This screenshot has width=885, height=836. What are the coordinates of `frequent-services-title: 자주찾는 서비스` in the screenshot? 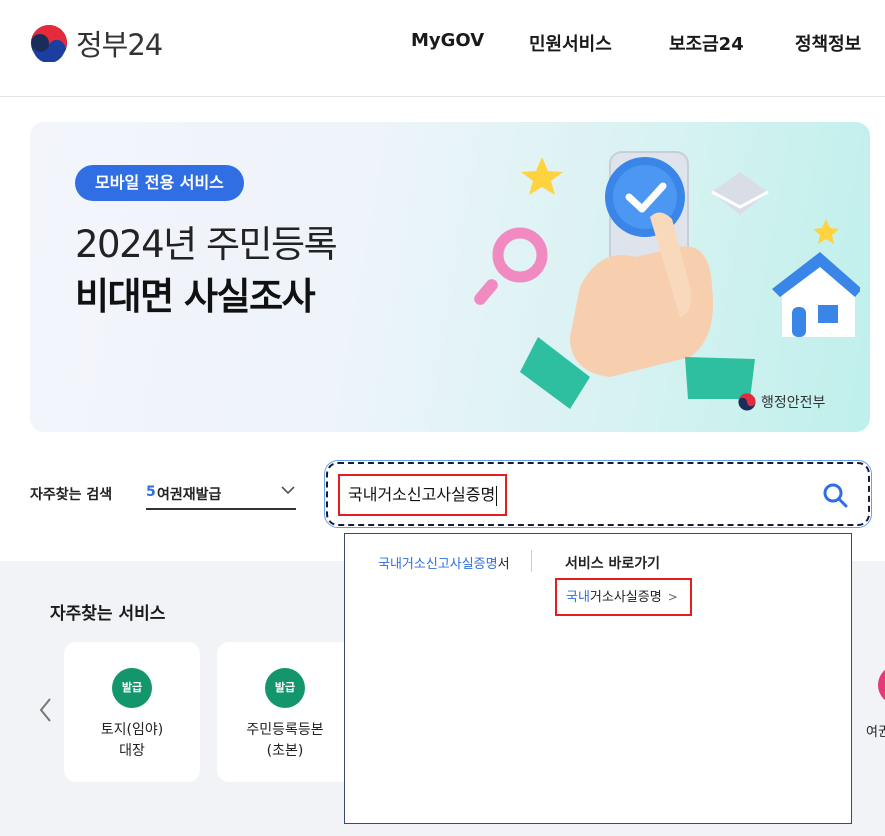 It's located at (108, 614).